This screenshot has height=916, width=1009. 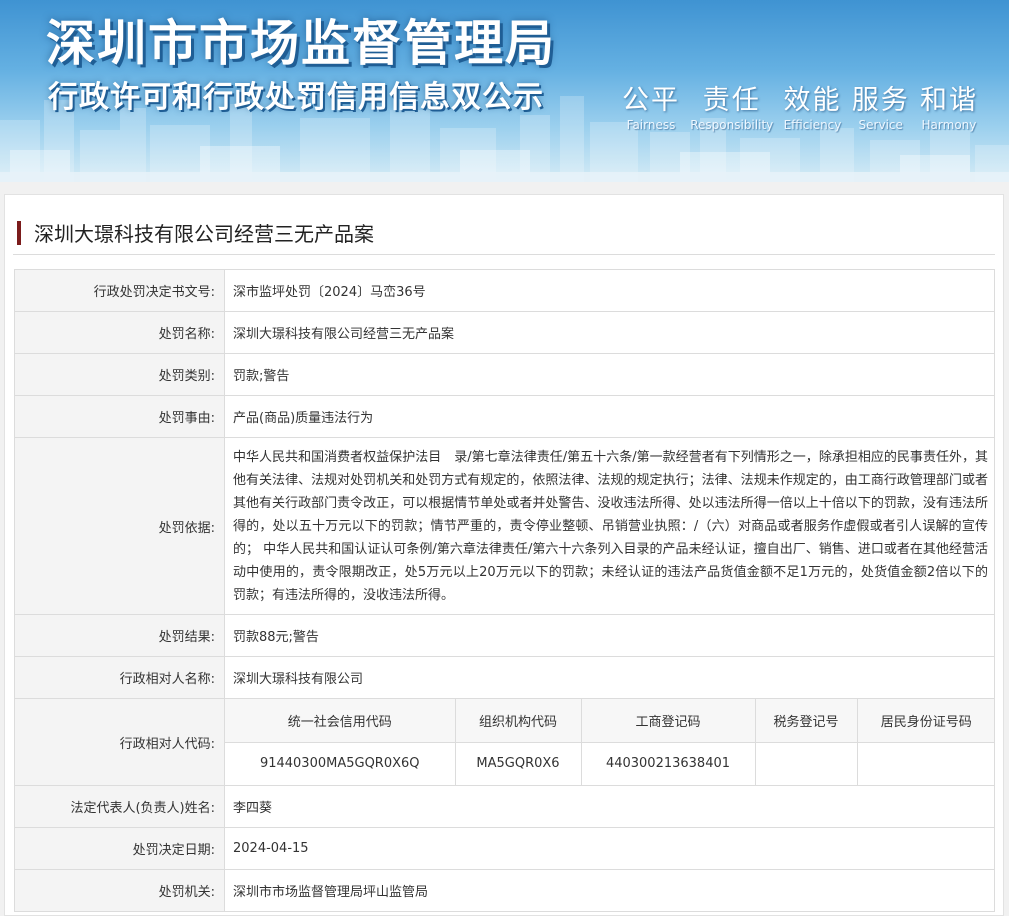 What do you see at coordinates (301, 43) in the screenshot?
I see `banner-title: 深圳市市场监督管理局` at bounding box center [301, 43].